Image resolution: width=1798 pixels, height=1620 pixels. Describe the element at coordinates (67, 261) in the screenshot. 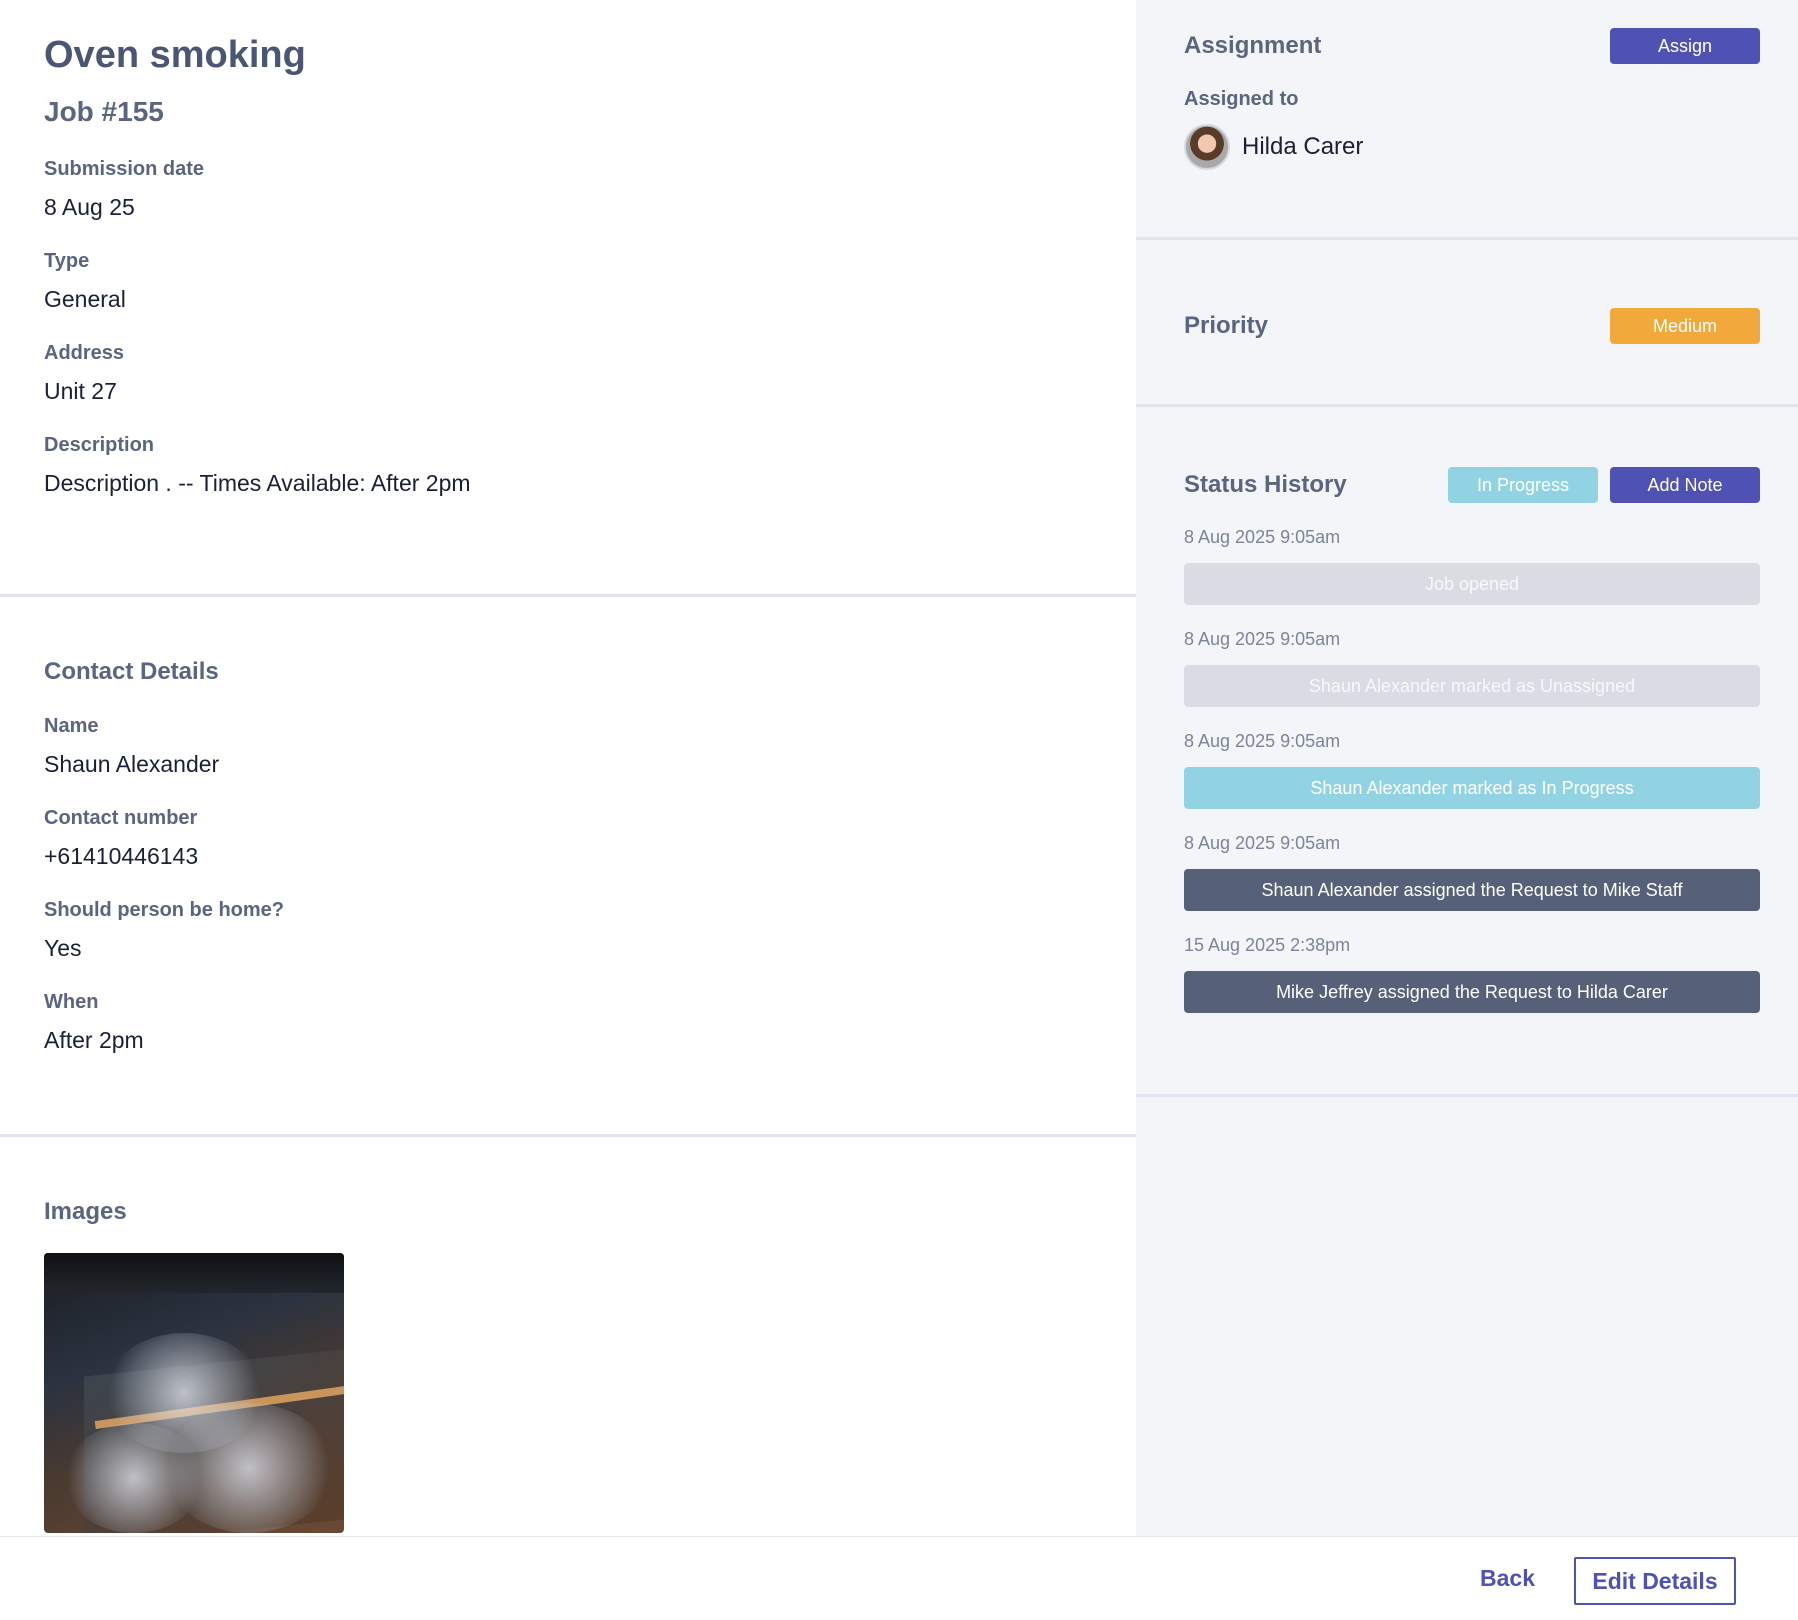

I see `field-label: Type` at that location.